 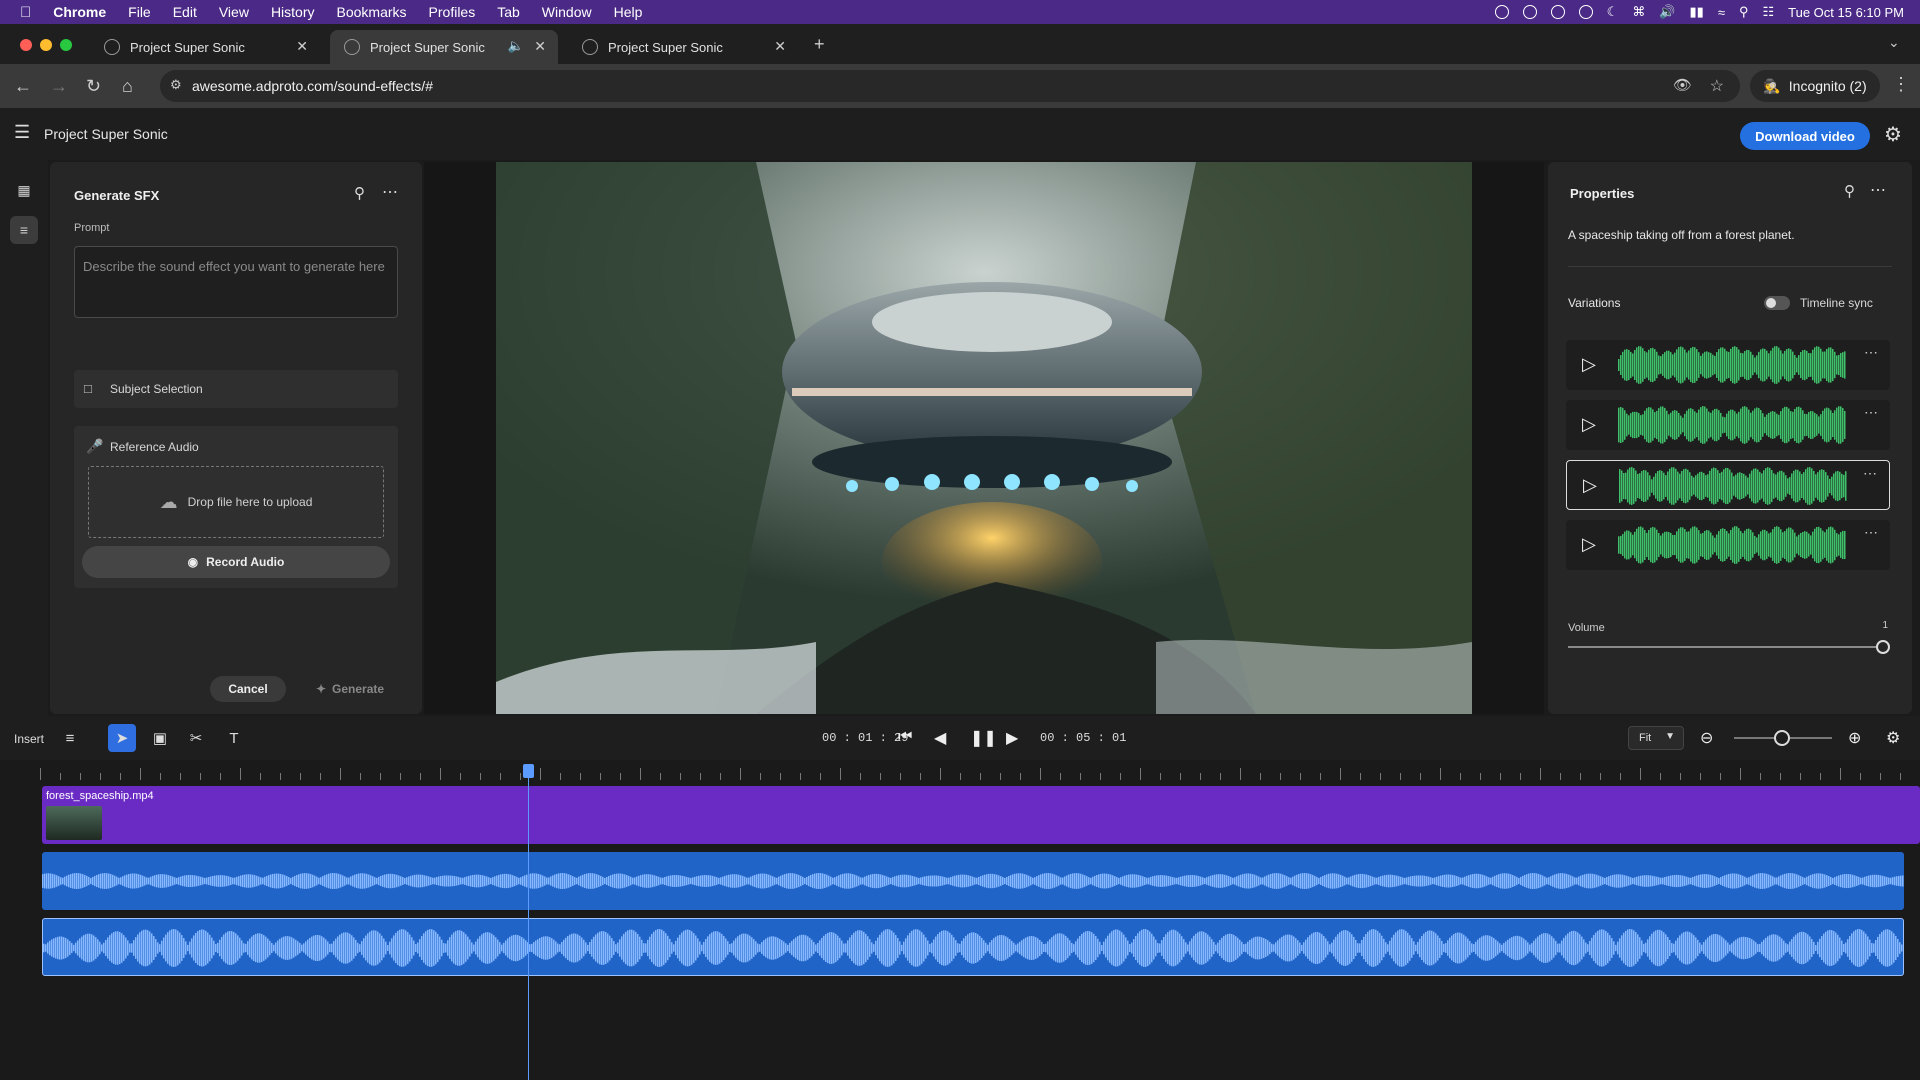 I want to click on audio-clip, so click(x=973, y=881).